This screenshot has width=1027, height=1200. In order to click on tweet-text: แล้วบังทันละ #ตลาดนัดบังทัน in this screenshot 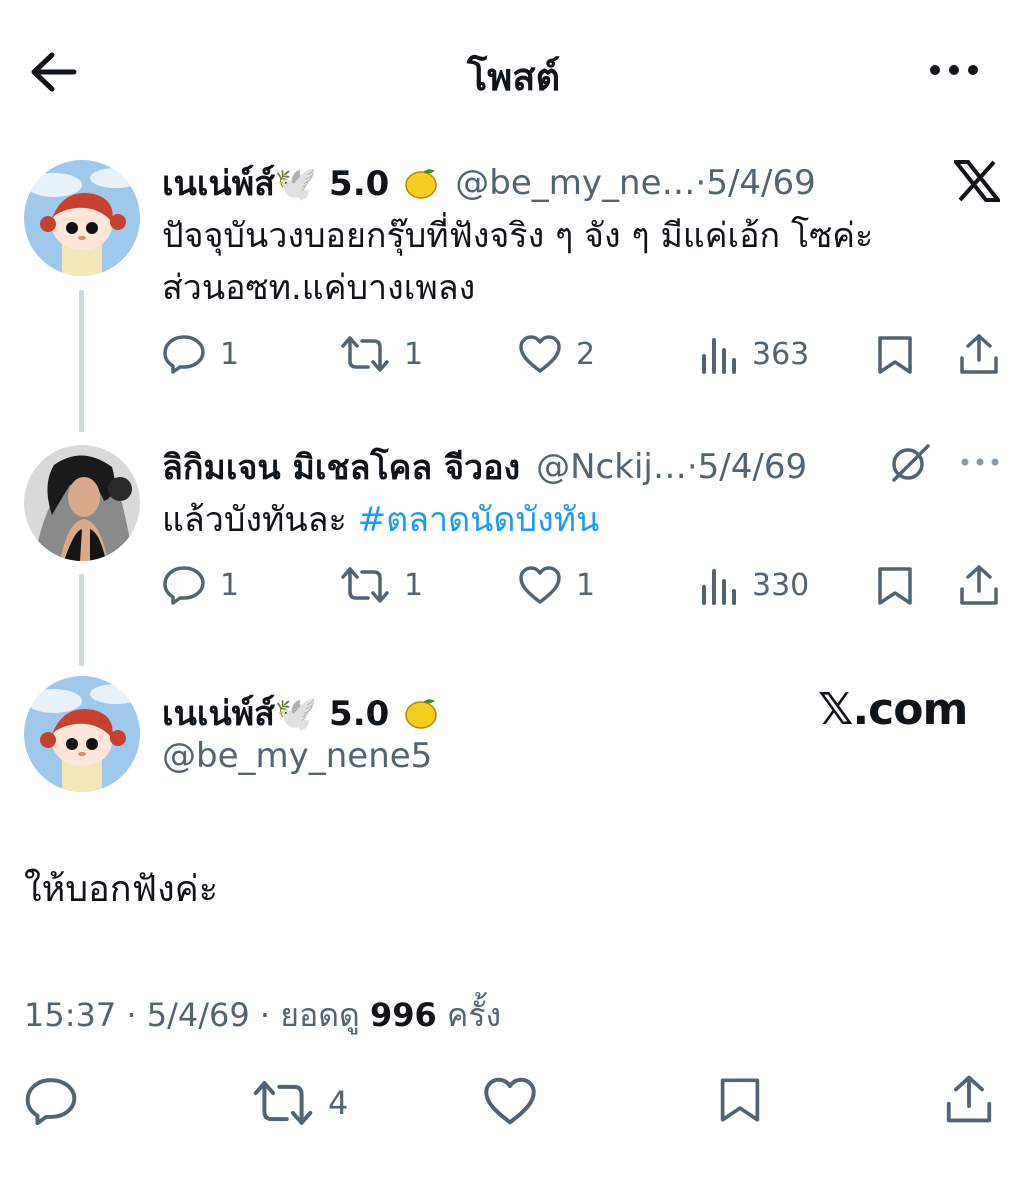, I will do `click(380, 520)`.